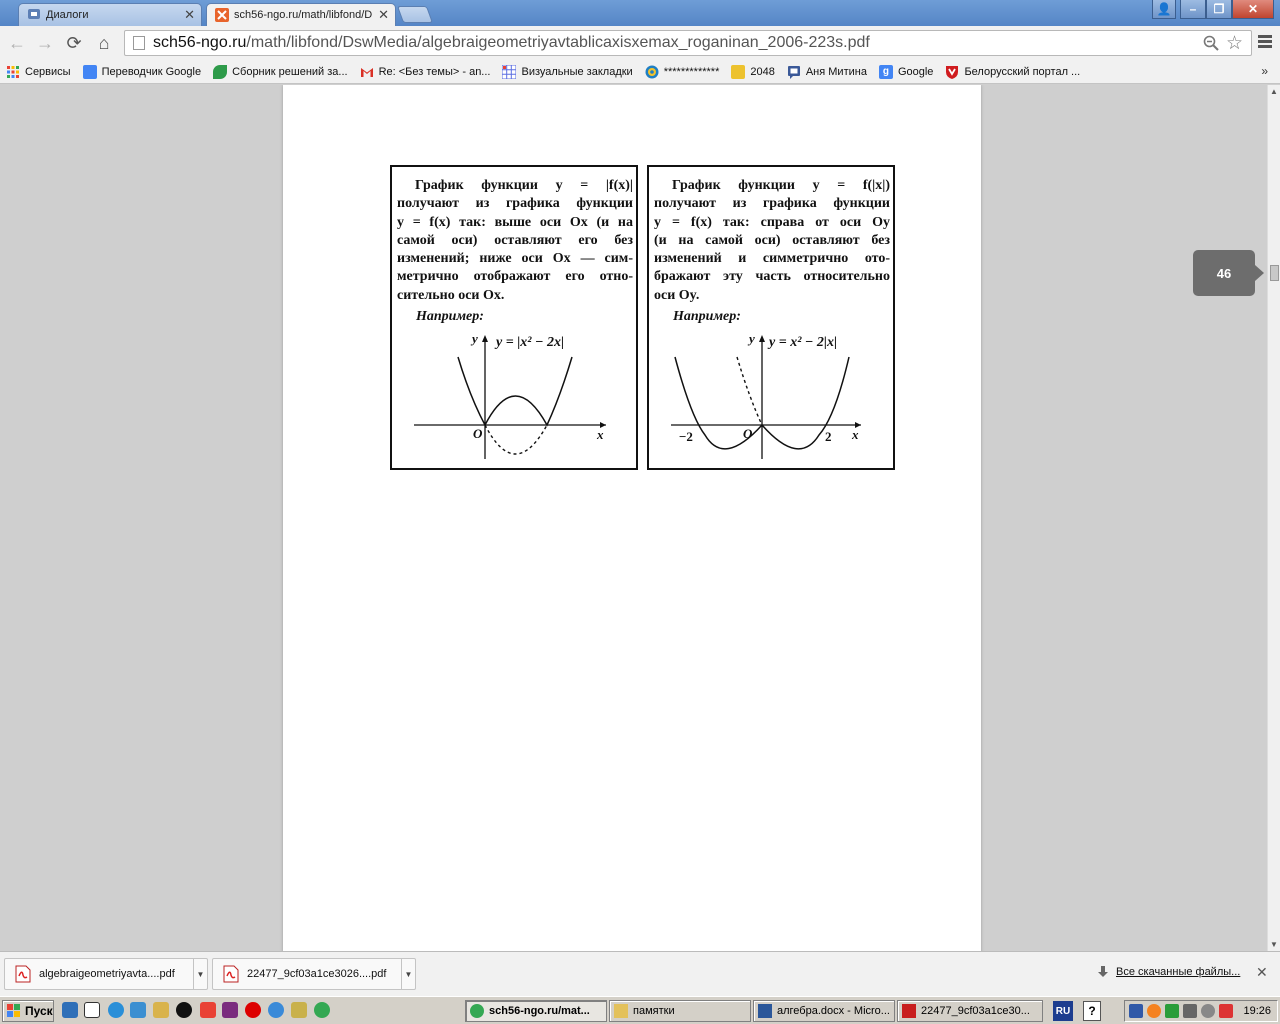 The width and height of the screenshot is (1280, 1024). What do you see at coordinates (765, 1011) in the screenshot?
I see `word-icon` at bounding box center [765, 1011].